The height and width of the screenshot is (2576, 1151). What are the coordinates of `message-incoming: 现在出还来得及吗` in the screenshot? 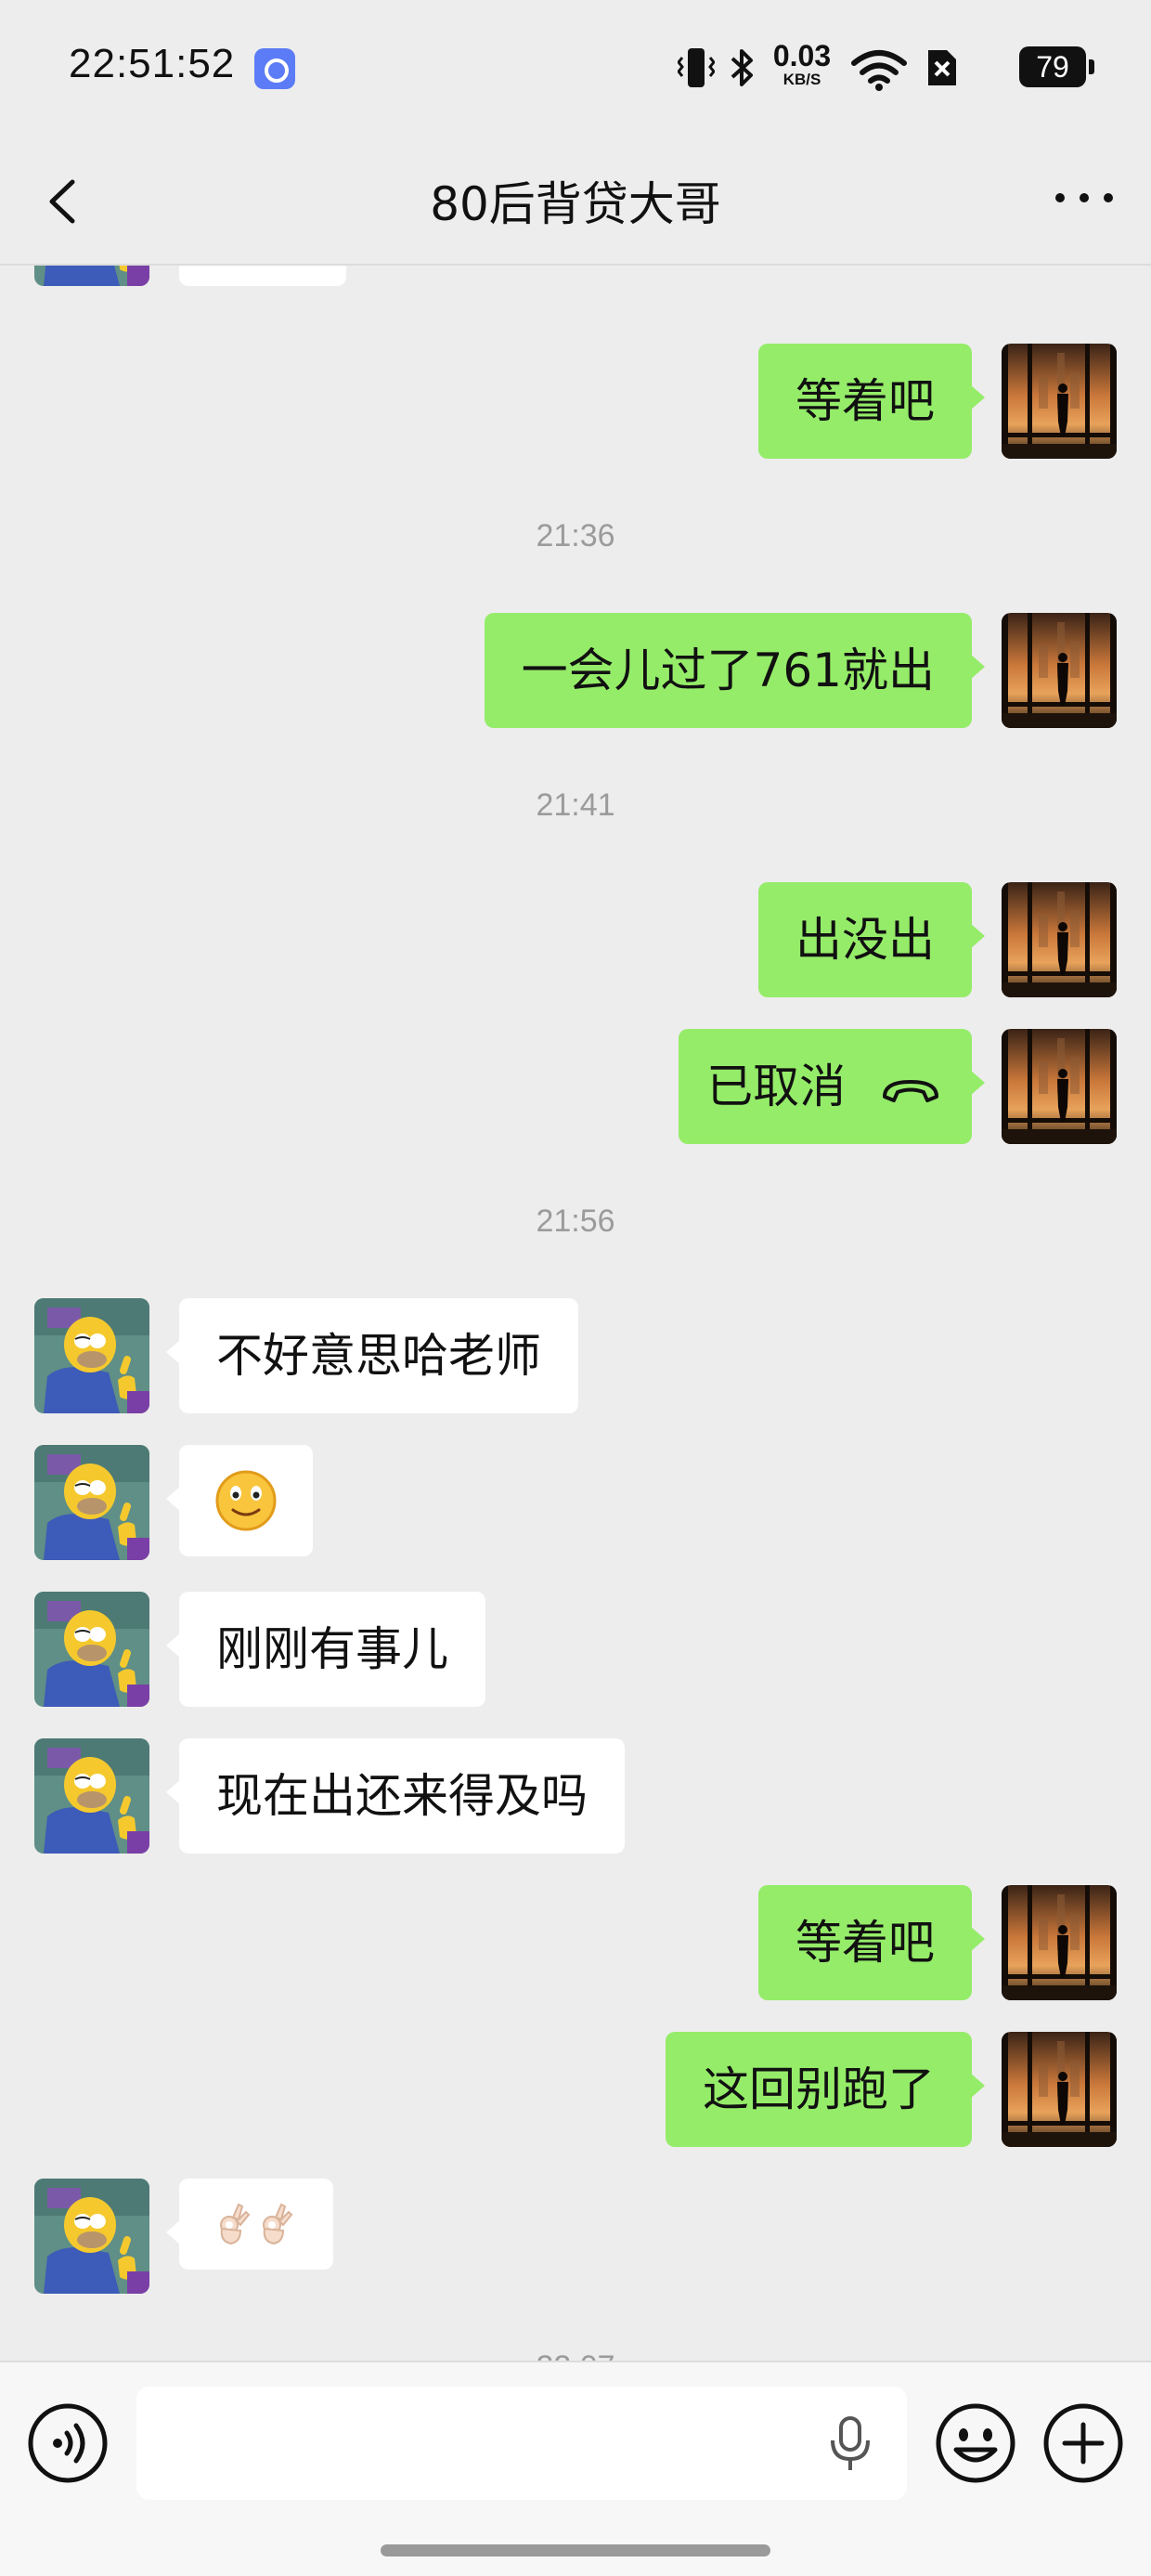 It's located at (575, 1796).